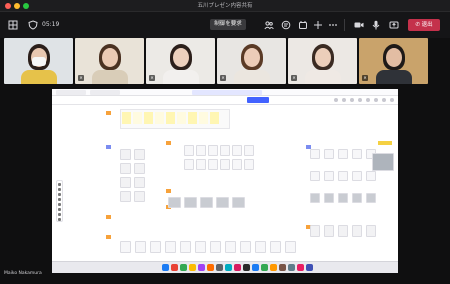  What do you see at coordinates (227, 92) in the screenshot?
I see `address-bar` at bounding box center [227, 92].